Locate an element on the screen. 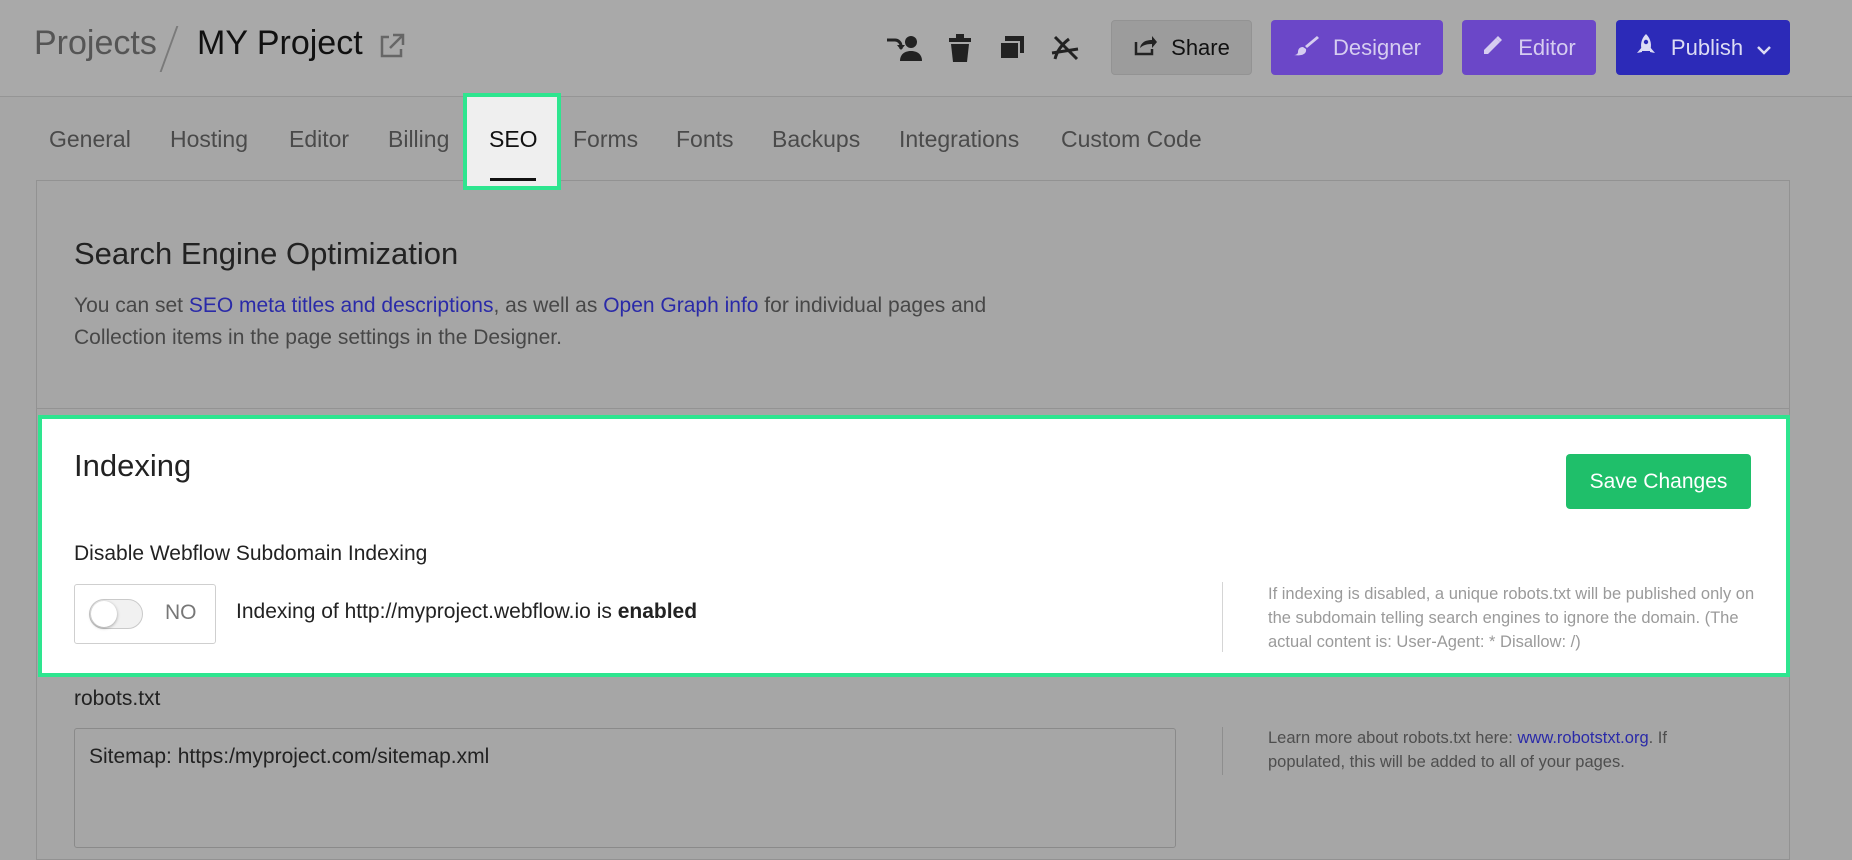 This screenshot has width=1852, height=860. external-link-icon is located at coordinates (392, 46).